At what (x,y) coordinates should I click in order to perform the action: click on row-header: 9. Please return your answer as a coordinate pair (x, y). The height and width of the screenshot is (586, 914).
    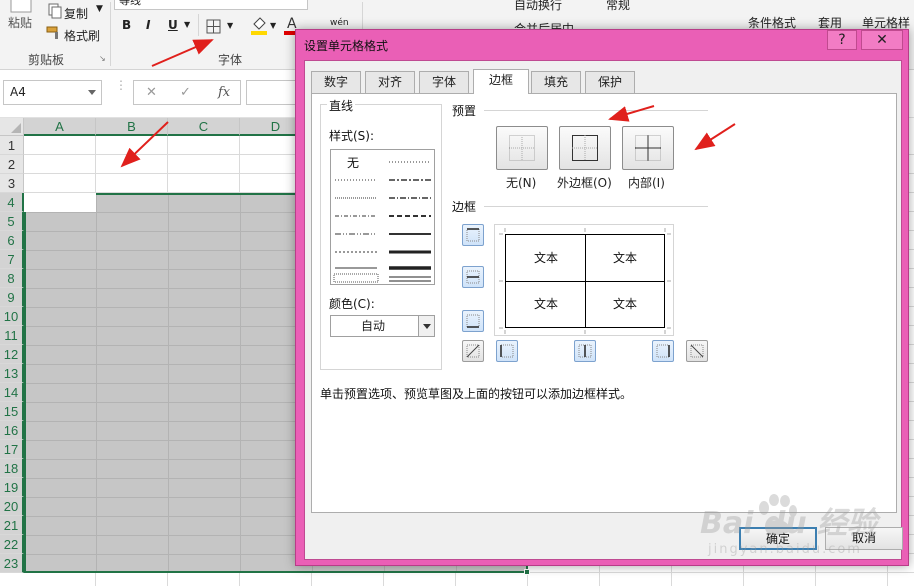
    Looking at the image, I should click on (12, 297).